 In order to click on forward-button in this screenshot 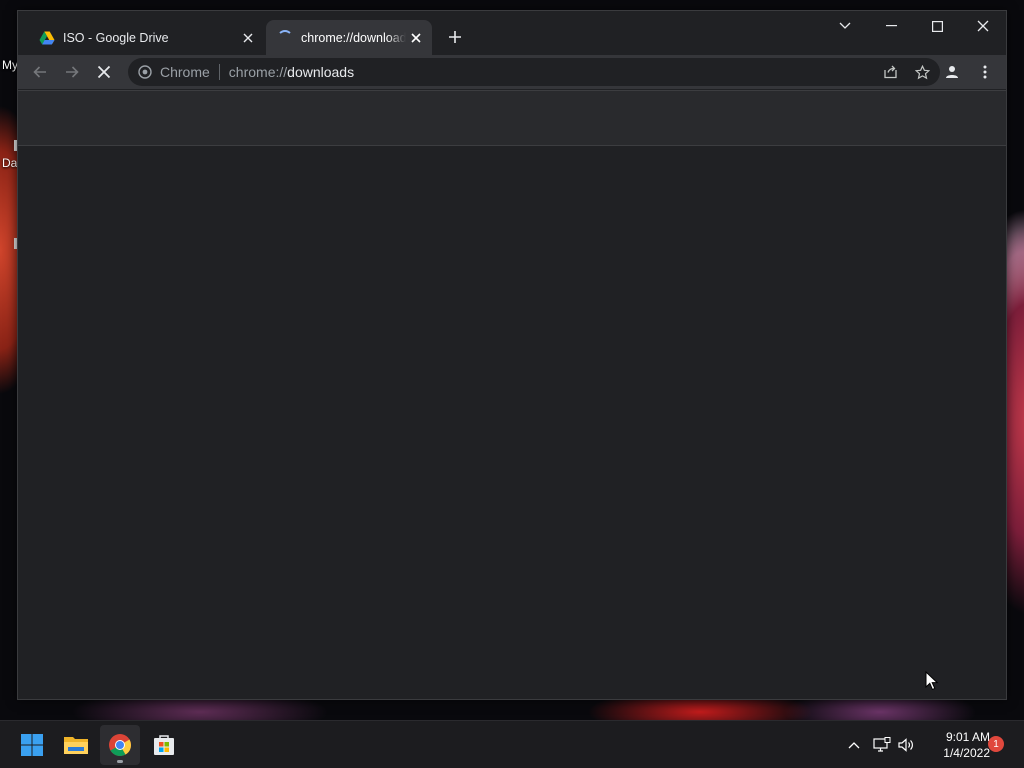, I will do `click(72, 72)`.